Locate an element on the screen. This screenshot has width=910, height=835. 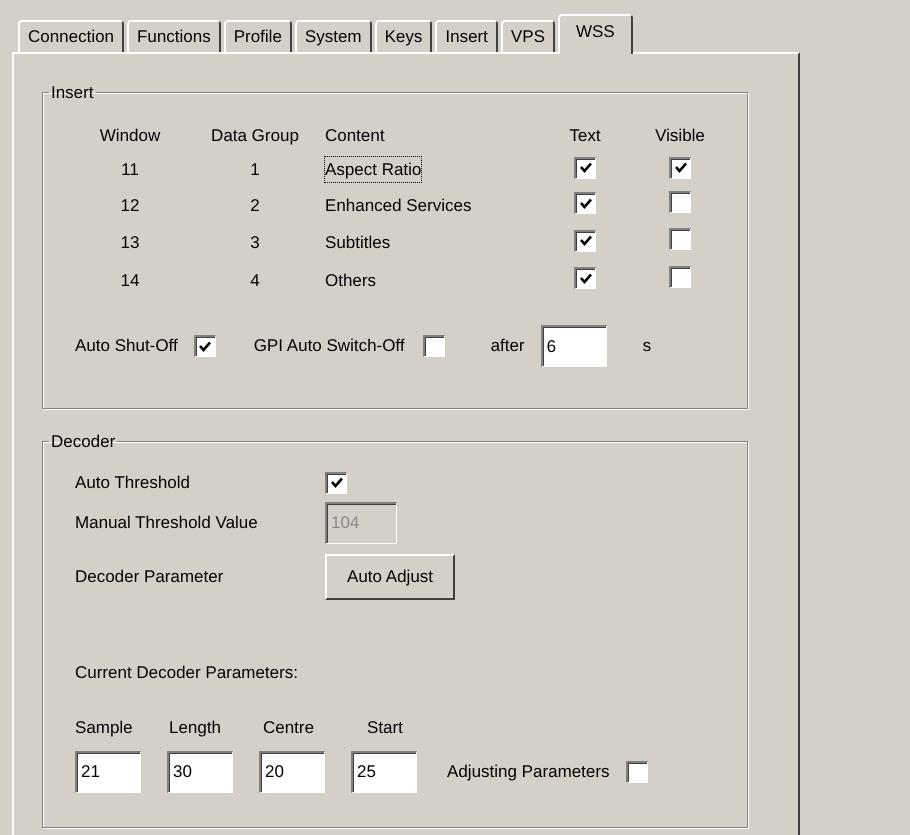
tab: Functions is located at coordinates (174, 36).